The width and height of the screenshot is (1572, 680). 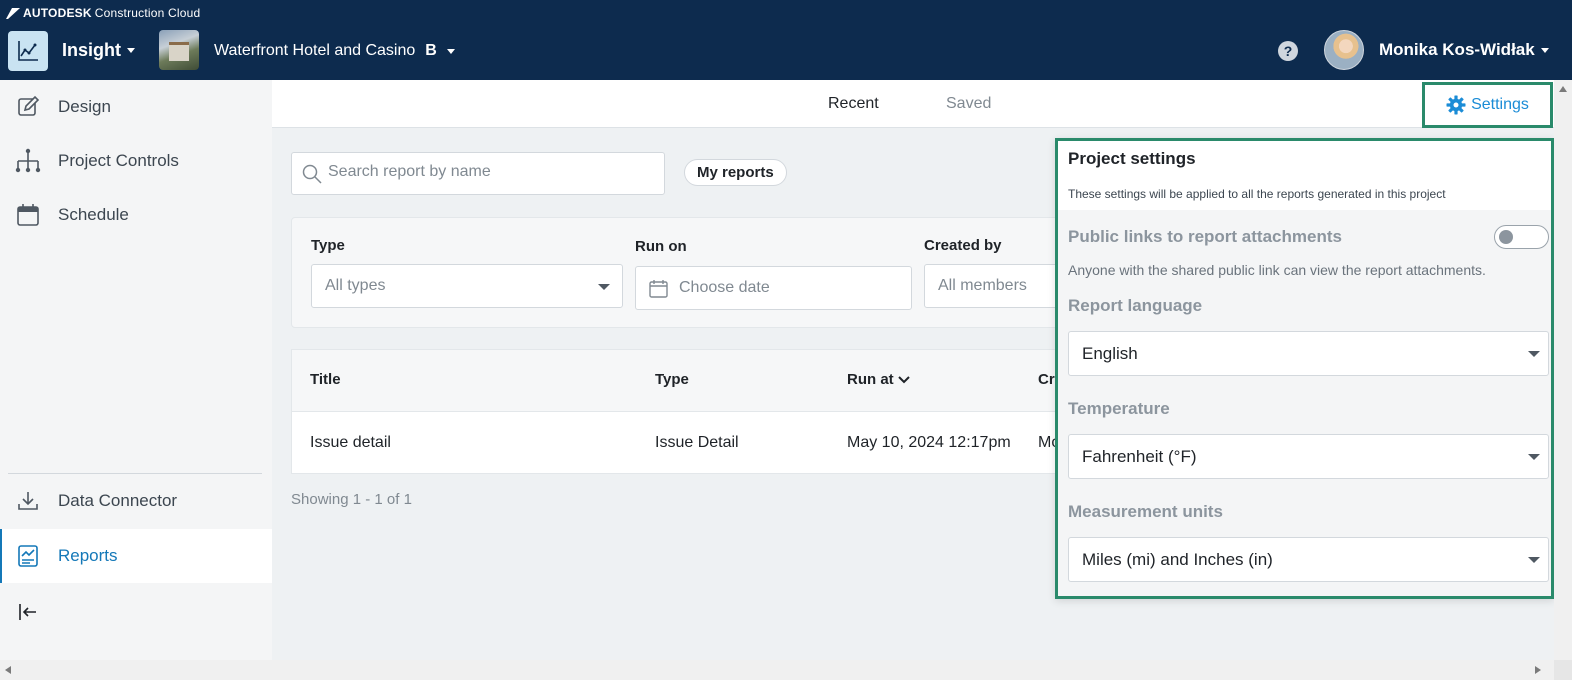 I want to click on table-header: Title Type Run at Cr, so click(x=692, y=381).